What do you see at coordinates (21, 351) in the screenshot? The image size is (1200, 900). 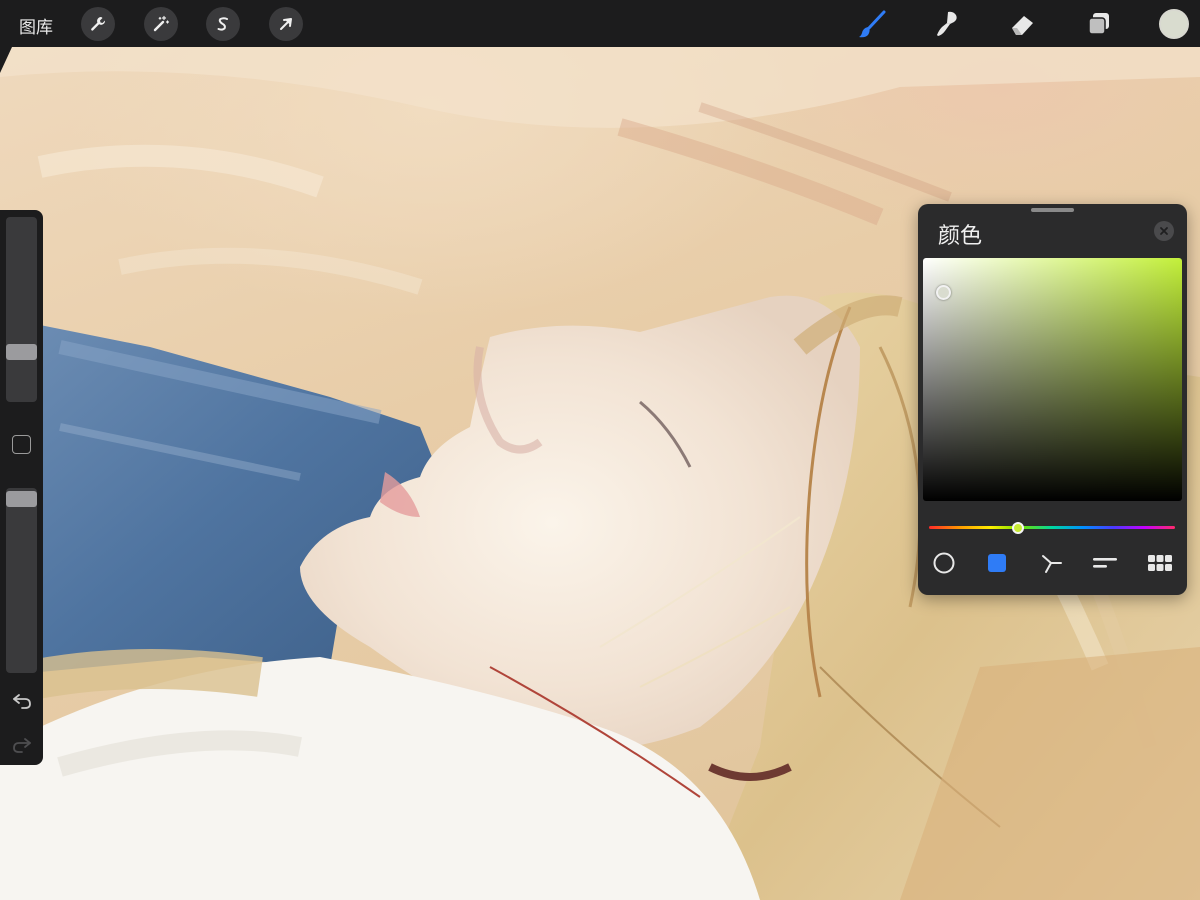 I see `brush-size-thumb` at bounding box center [21, 351].